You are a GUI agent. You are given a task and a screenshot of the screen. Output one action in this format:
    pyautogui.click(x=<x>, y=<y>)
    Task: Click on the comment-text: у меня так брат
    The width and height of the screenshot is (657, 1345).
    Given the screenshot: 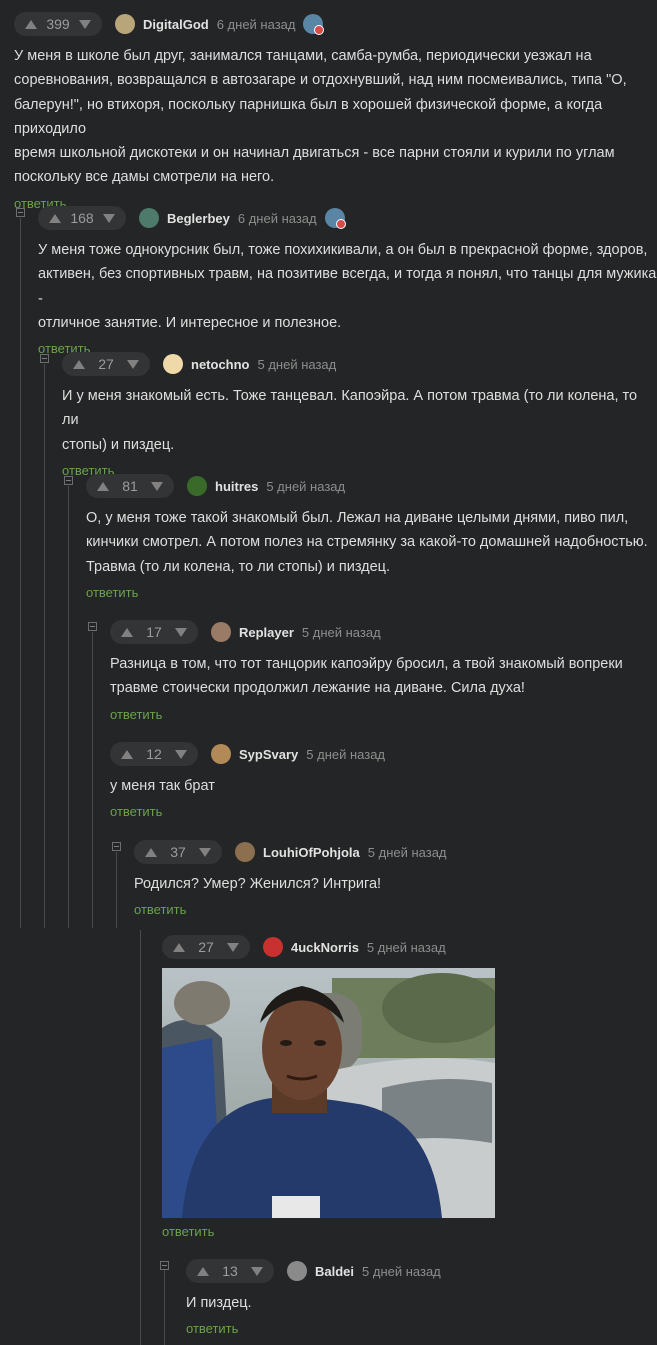 What is the action you would take?
    pyautogui.click(x=162, y=786)
    